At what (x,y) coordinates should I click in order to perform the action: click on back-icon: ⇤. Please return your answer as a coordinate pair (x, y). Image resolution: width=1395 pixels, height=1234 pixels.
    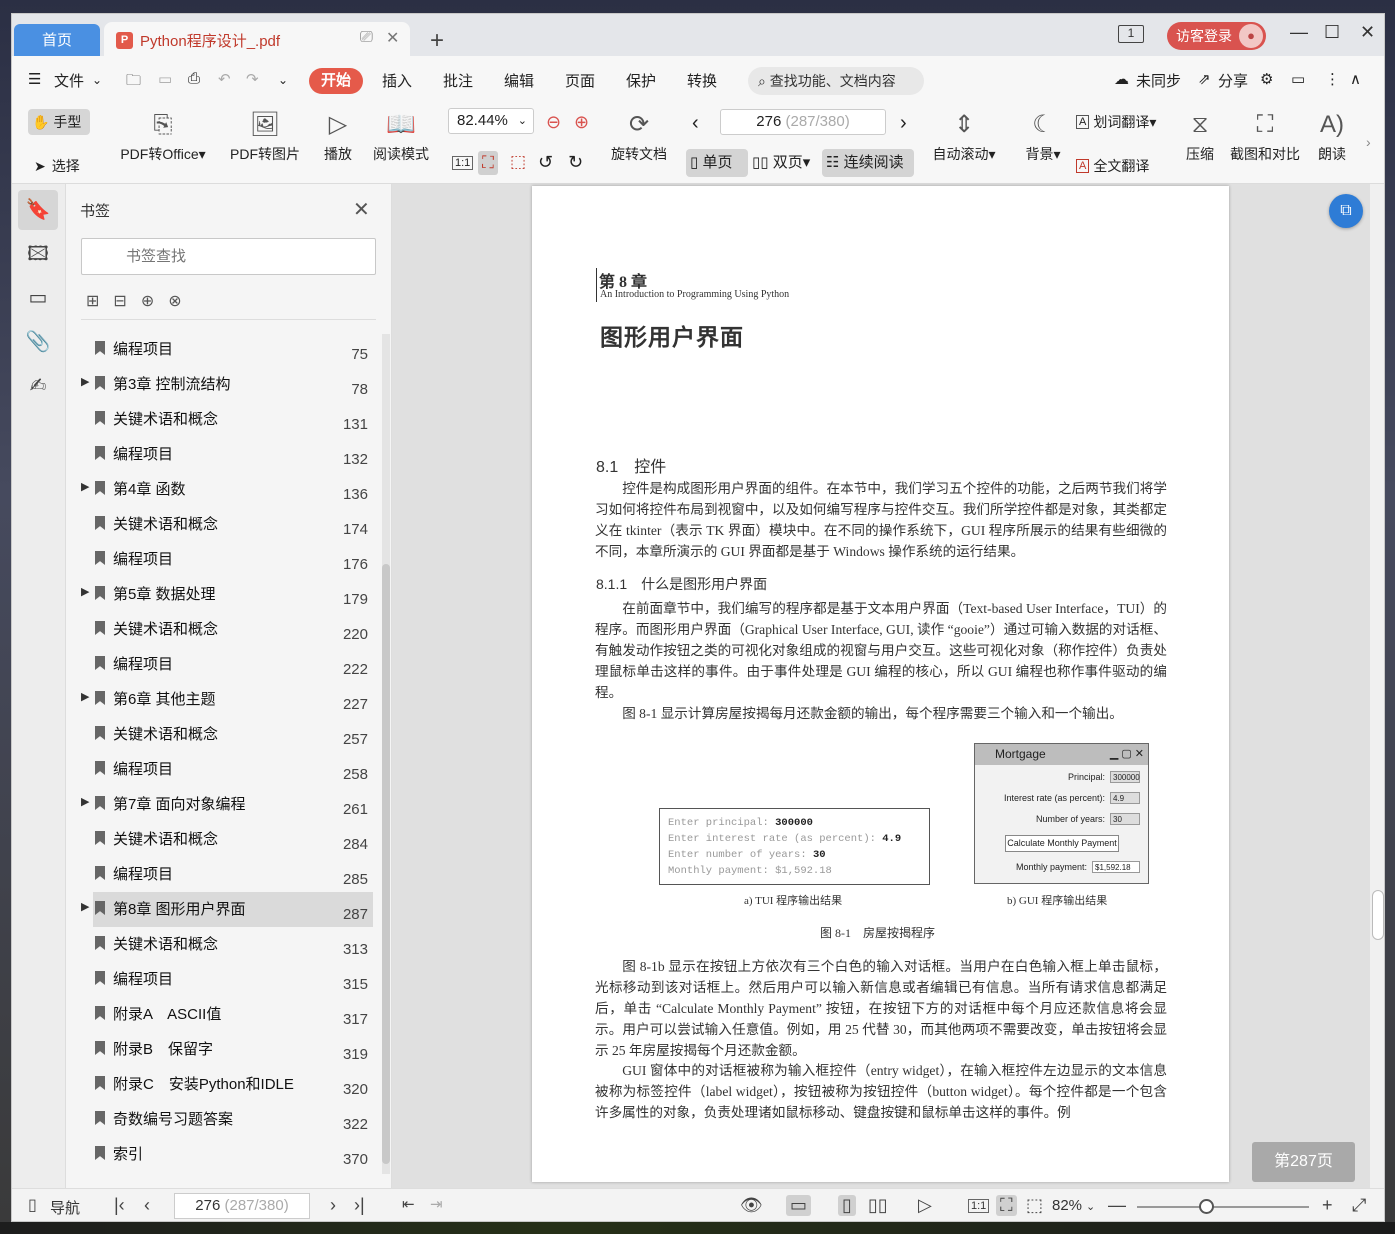
    Looking at the image, I should click on (408, 1204).